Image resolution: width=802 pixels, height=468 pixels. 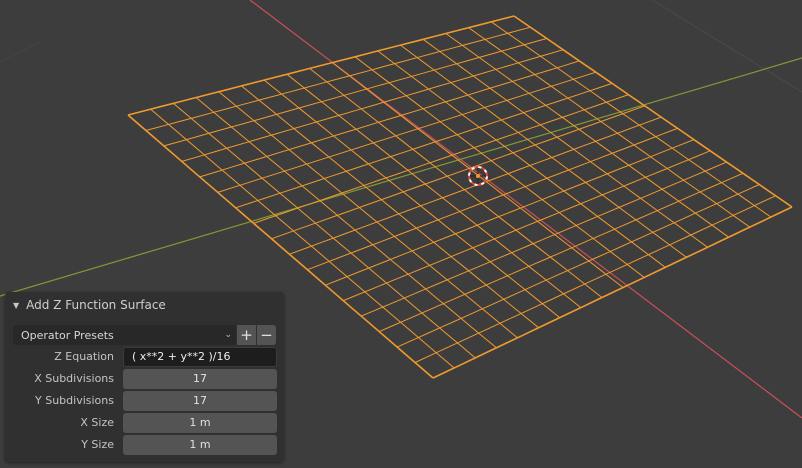 I want to click on y-subdivisions-row: Y Subdivisions 17, so click(x=145, y=401).